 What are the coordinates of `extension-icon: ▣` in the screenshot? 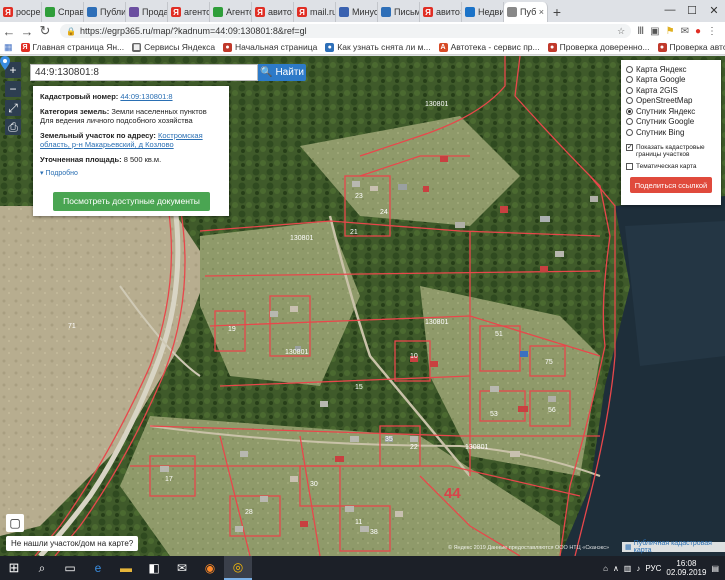 It's located at (654, 31).